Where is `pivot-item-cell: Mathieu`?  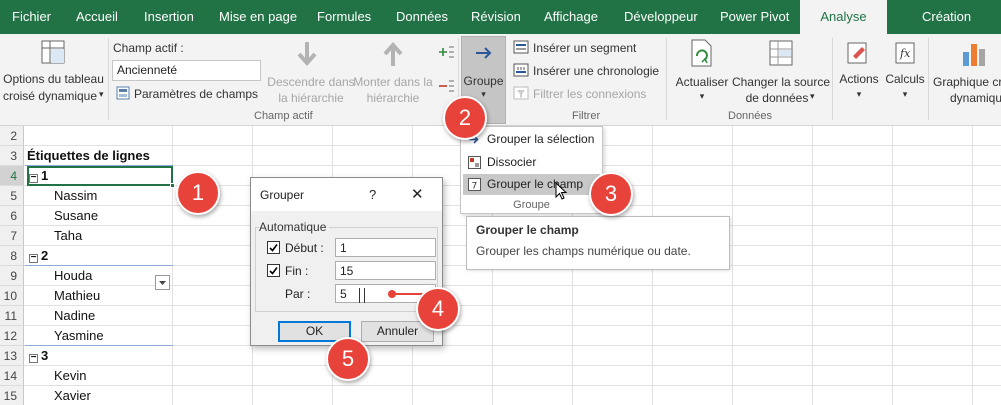 pivot-item-cell: Mathieu is located at coordinates (77, 296).